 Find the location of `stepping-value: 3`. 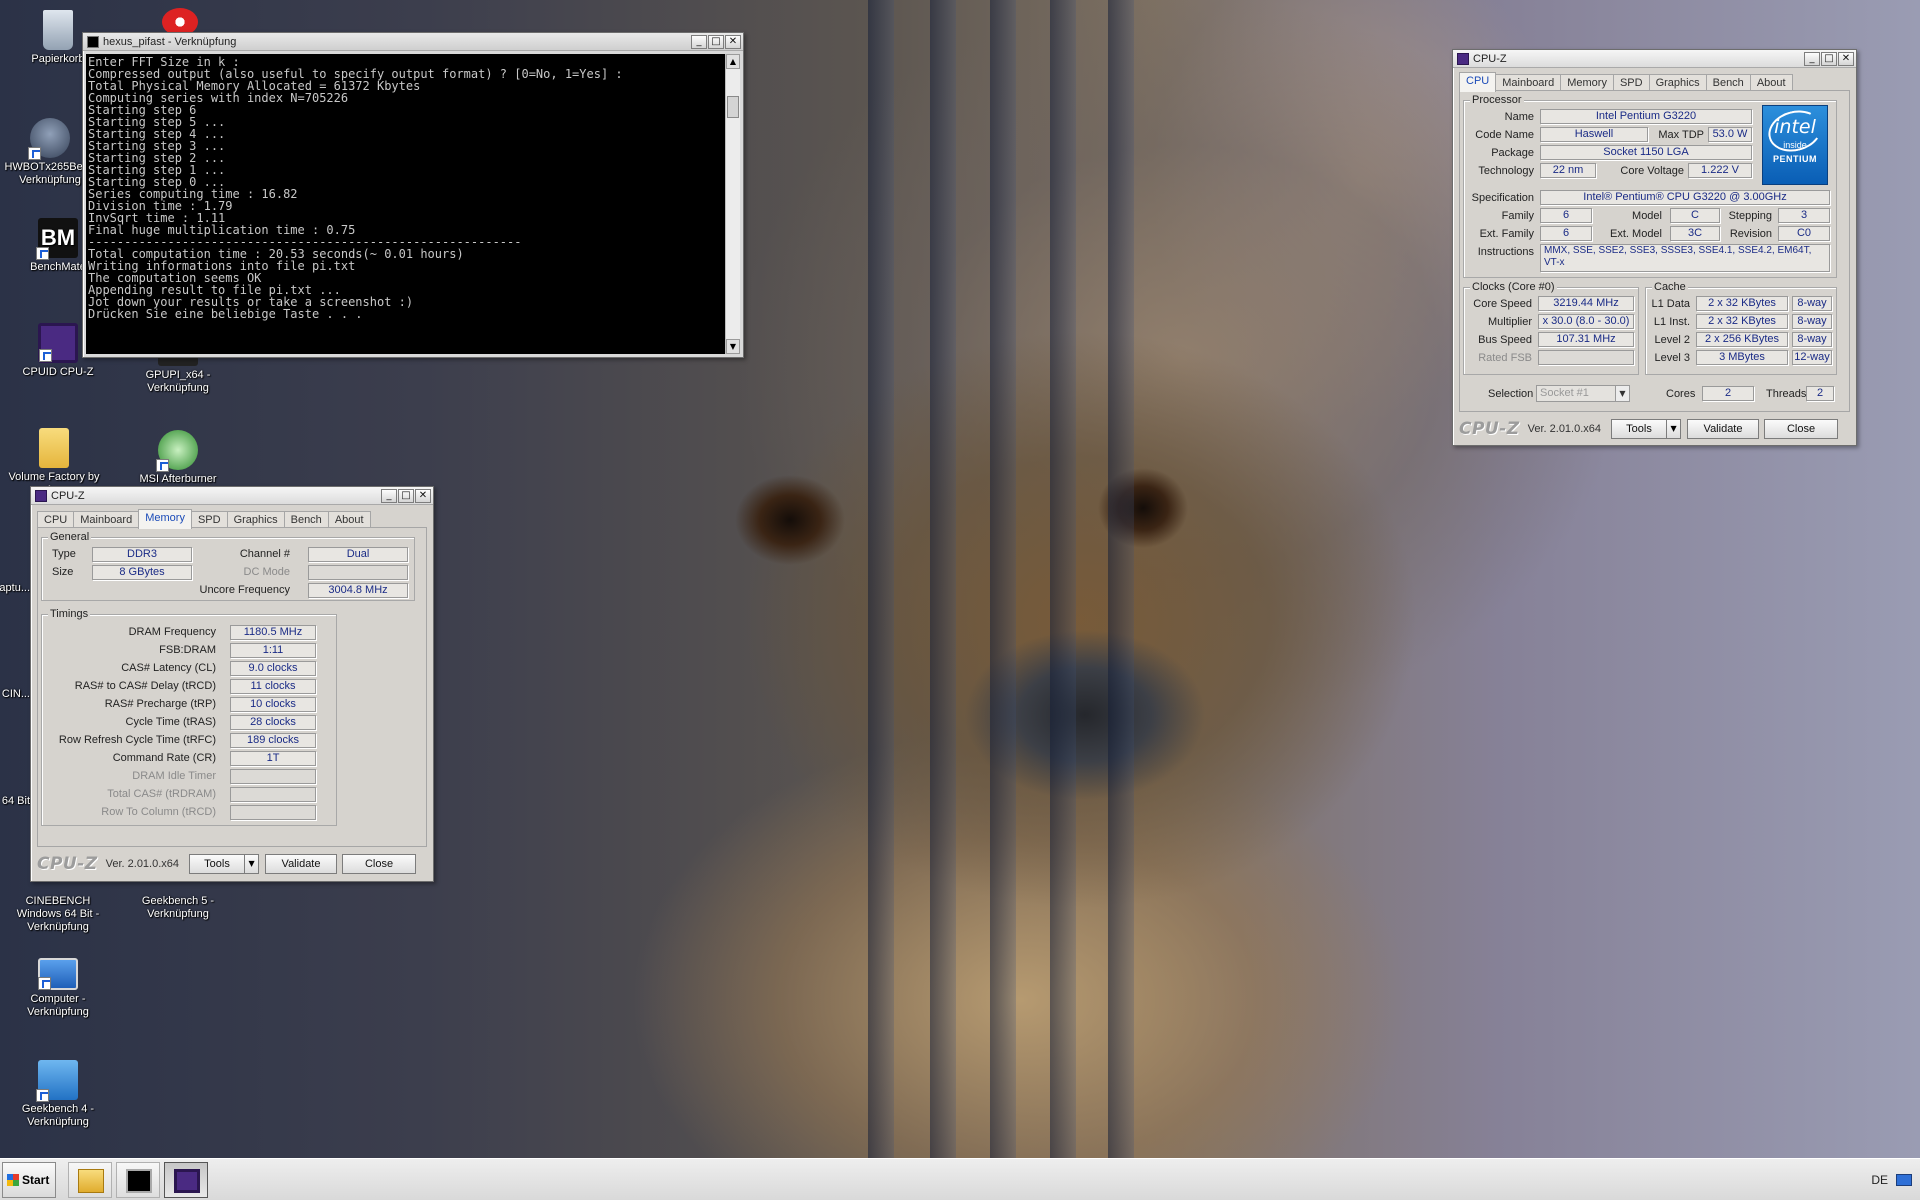

stepping-value: 3 is located at coordinates (1804, 215).